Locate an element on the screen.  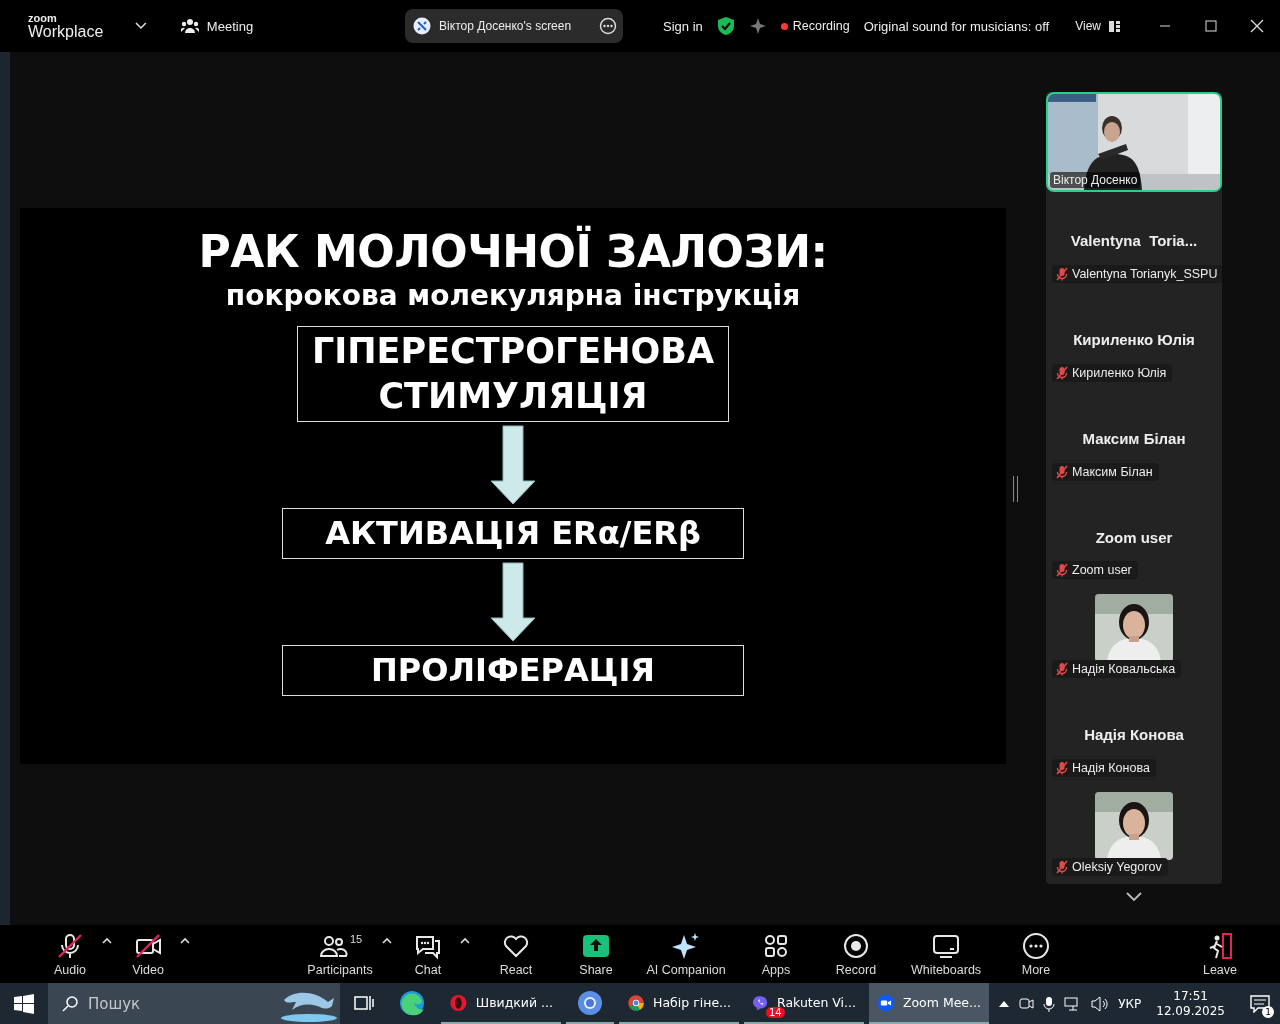
participant-name-label: Кириленко Юлія is located at coordinates (1112, 372).